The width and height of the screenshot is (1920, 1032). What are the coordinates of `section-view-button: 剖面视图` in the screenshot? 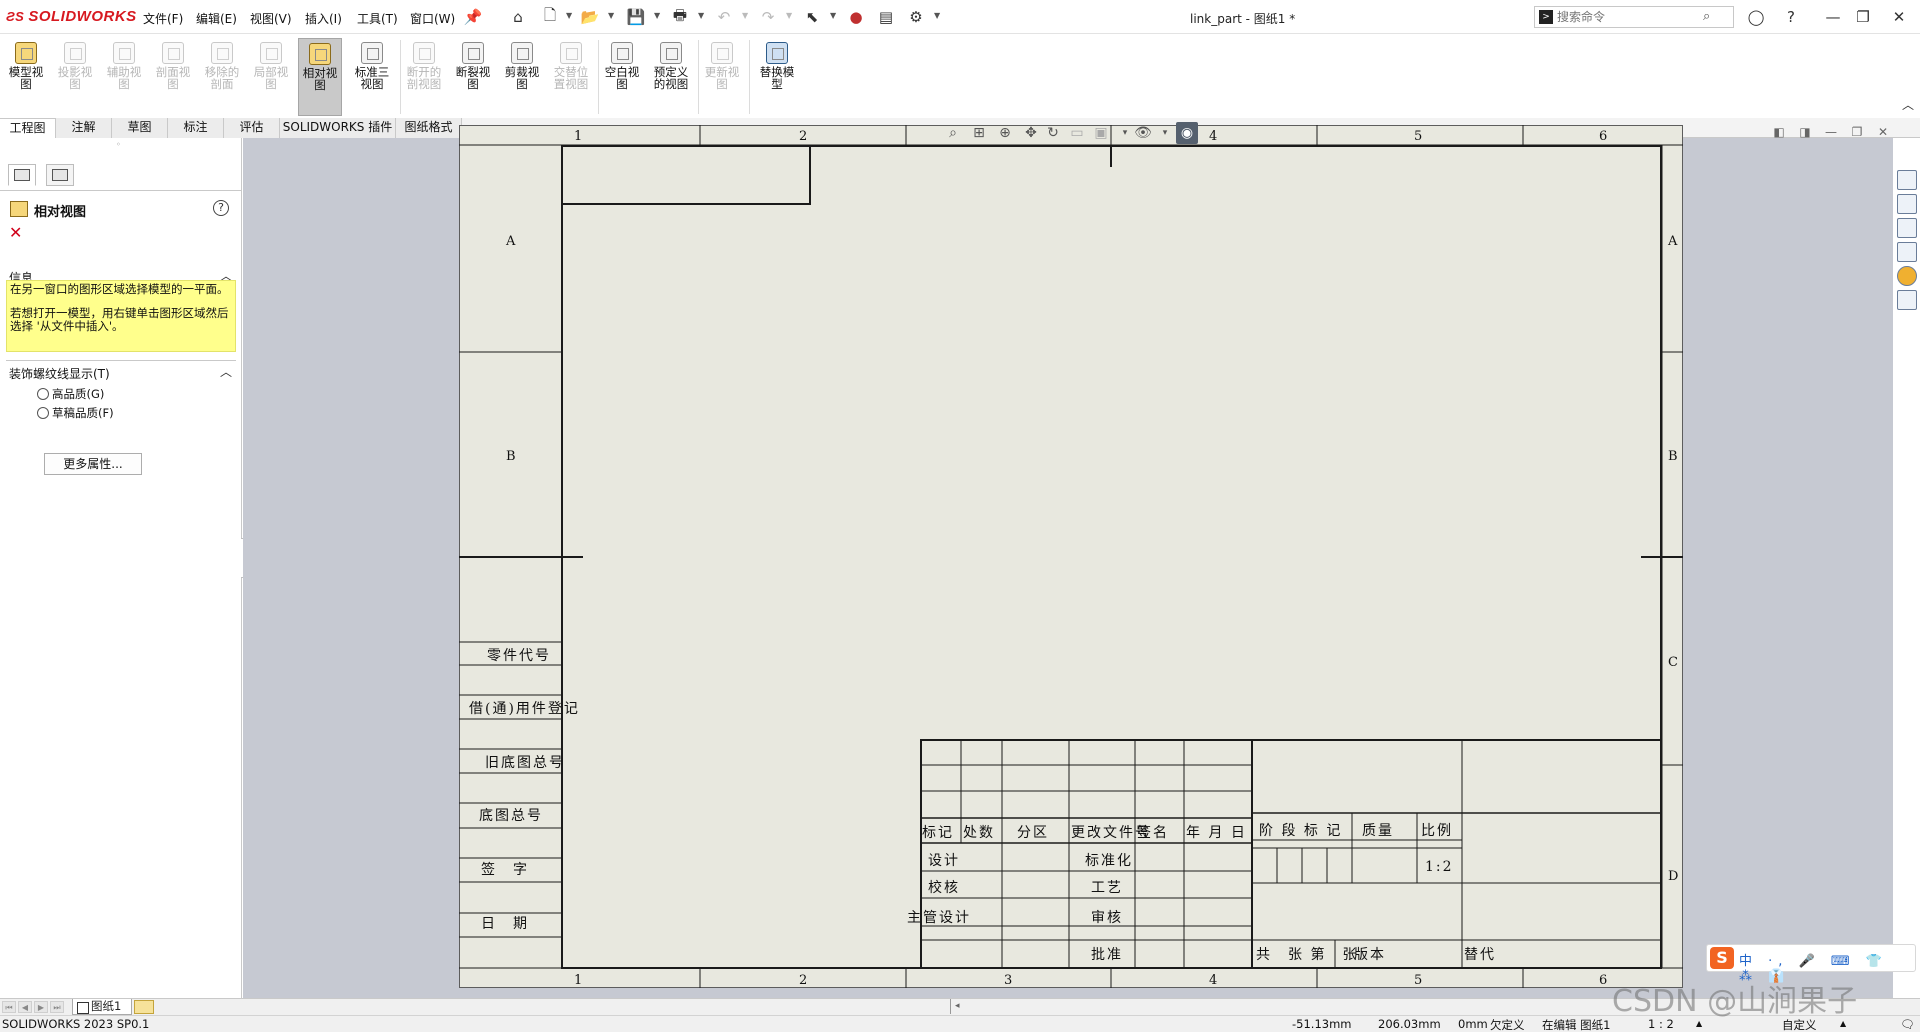 It's located at (173, 77).